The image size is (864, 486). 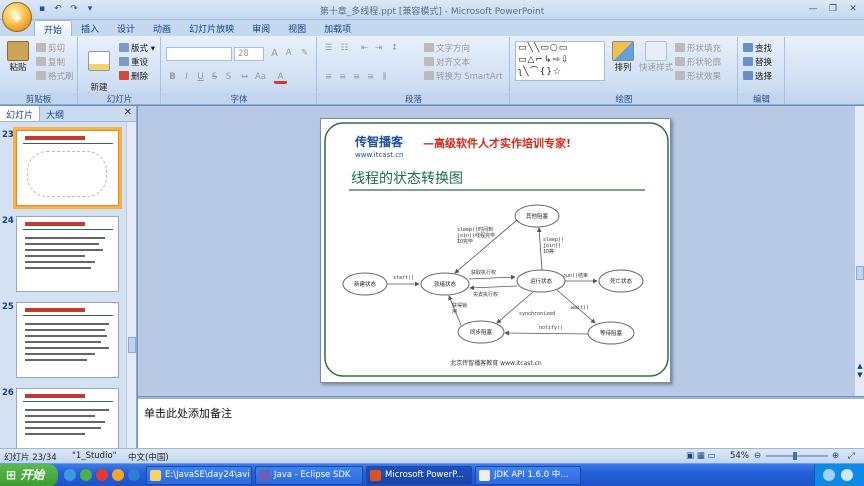 What do you see at coordinates (356, 77) in the screenshot?
I see `align-right-icon: ≡` at bounding box center [356, 77].